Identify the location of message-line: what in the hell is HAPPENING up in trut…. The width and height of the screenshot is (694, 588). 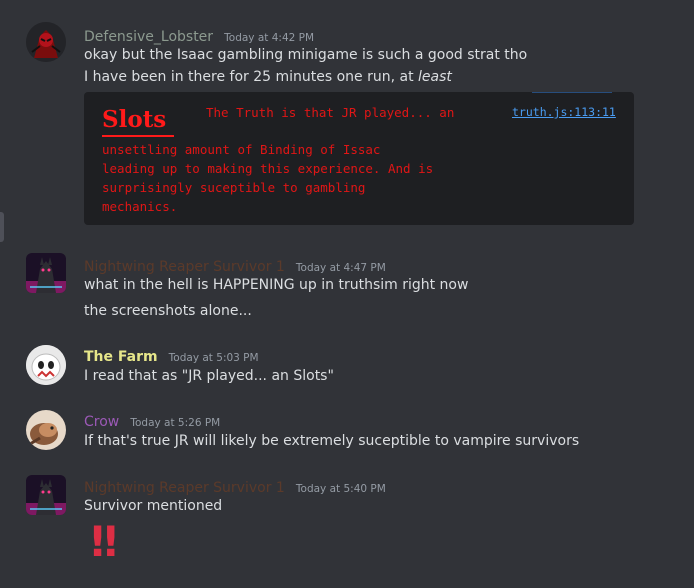
(276, 285).